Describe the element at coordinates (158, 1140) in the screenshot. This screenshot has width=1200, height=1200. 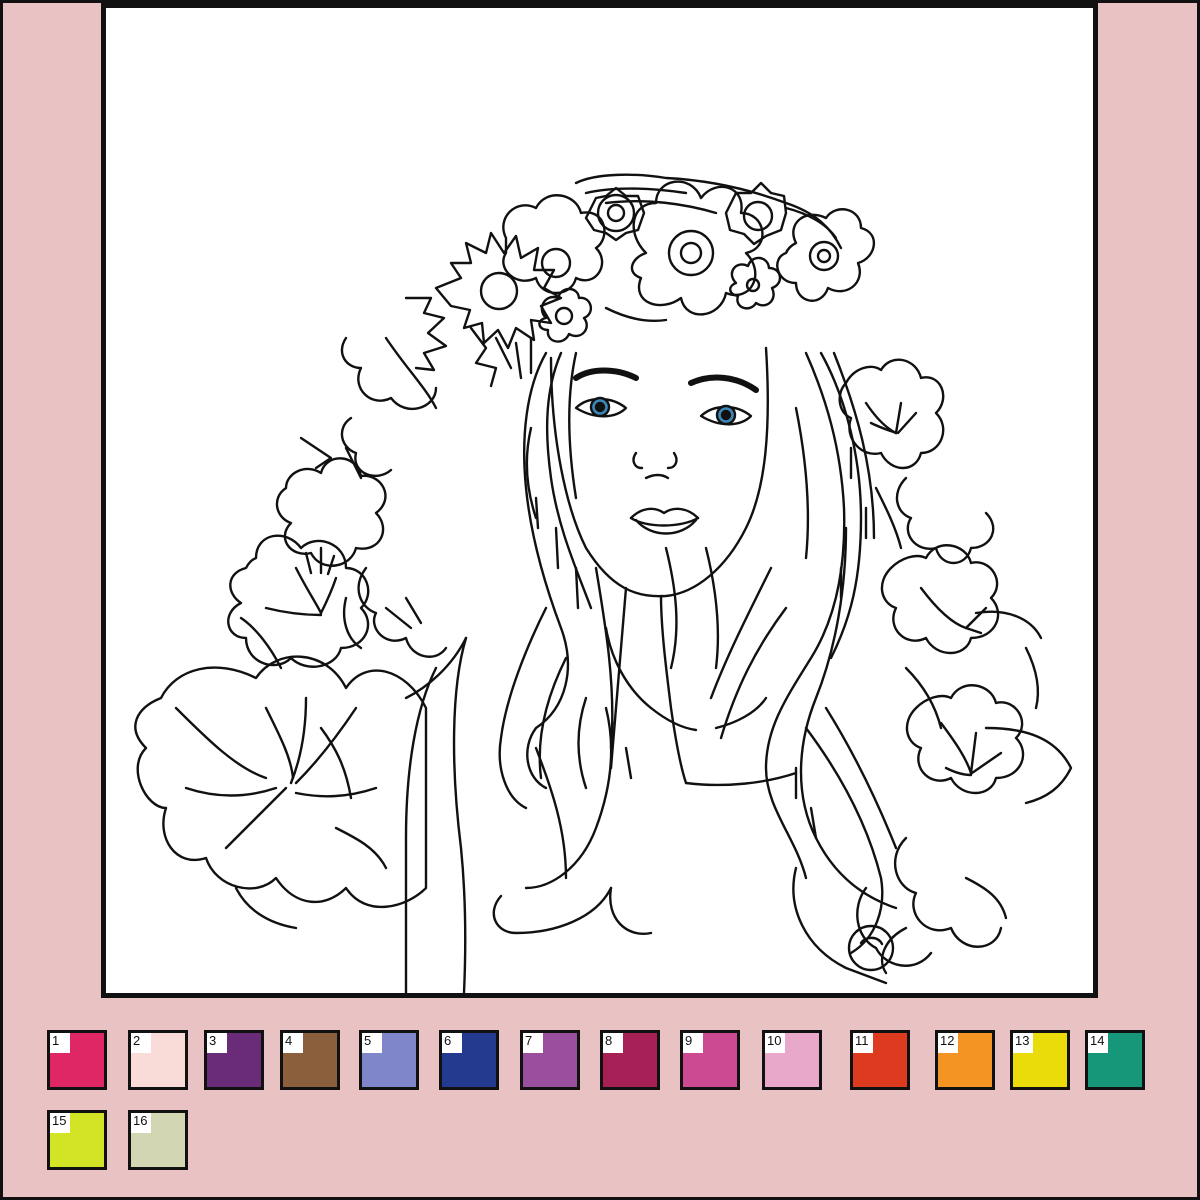
I see `palette-swatch-16: 16` at that location.